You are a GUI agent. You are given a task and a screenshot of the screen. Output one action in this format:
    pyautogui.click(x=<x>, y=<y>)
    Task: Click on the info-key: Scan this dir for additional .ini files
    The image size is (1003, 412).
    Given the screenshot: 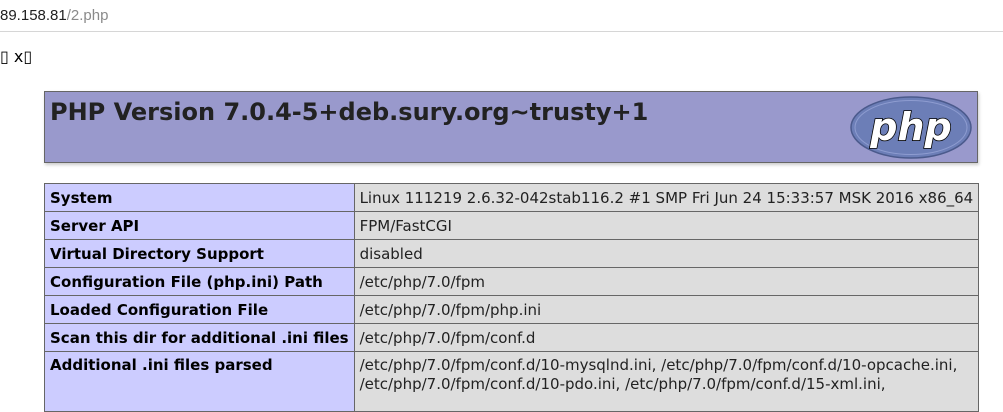 What is the action you would take?
    pyautogui.click(x=199, y=337)
    